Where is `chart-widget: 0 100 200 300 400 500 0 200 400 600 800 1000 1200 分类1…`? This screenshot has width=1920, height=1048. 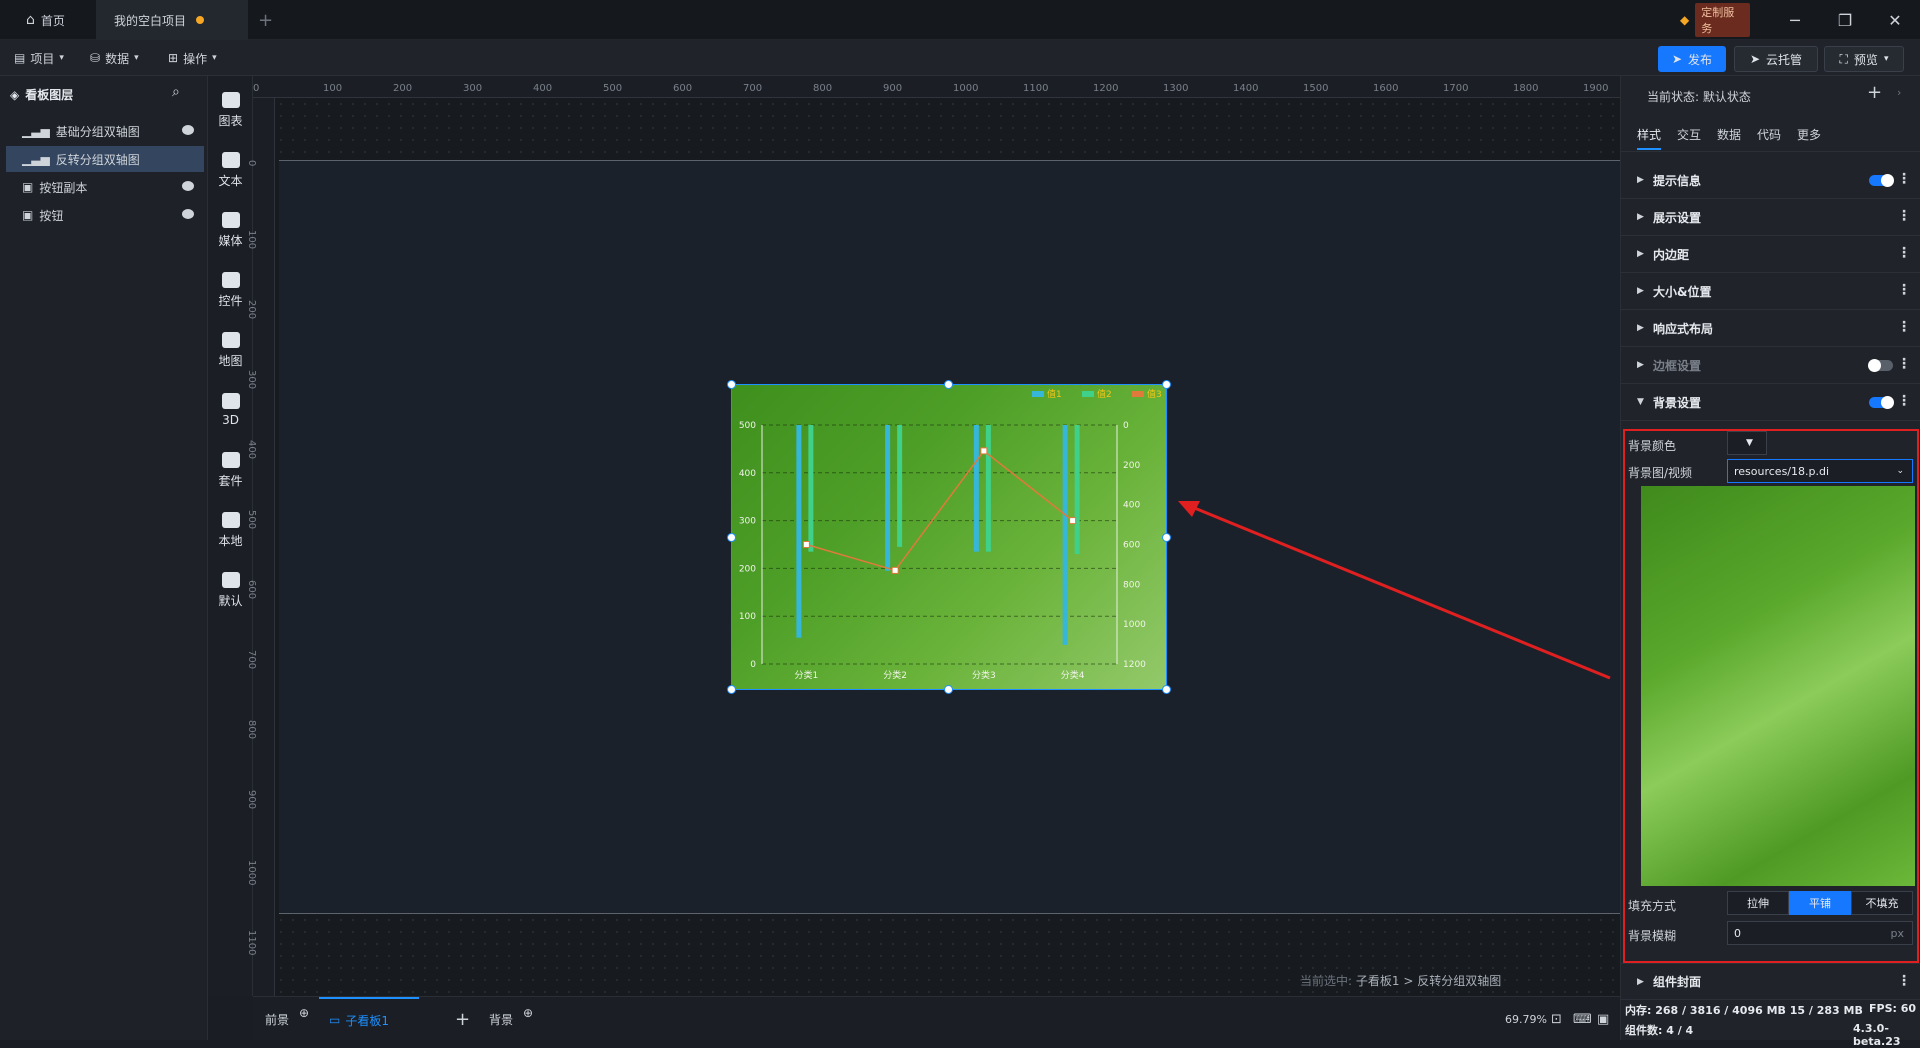
chart-widget: 0 100 200 300 400 500 0 200 400 600 800 1000 1200 分类1… is located at coordinates (949, 537).